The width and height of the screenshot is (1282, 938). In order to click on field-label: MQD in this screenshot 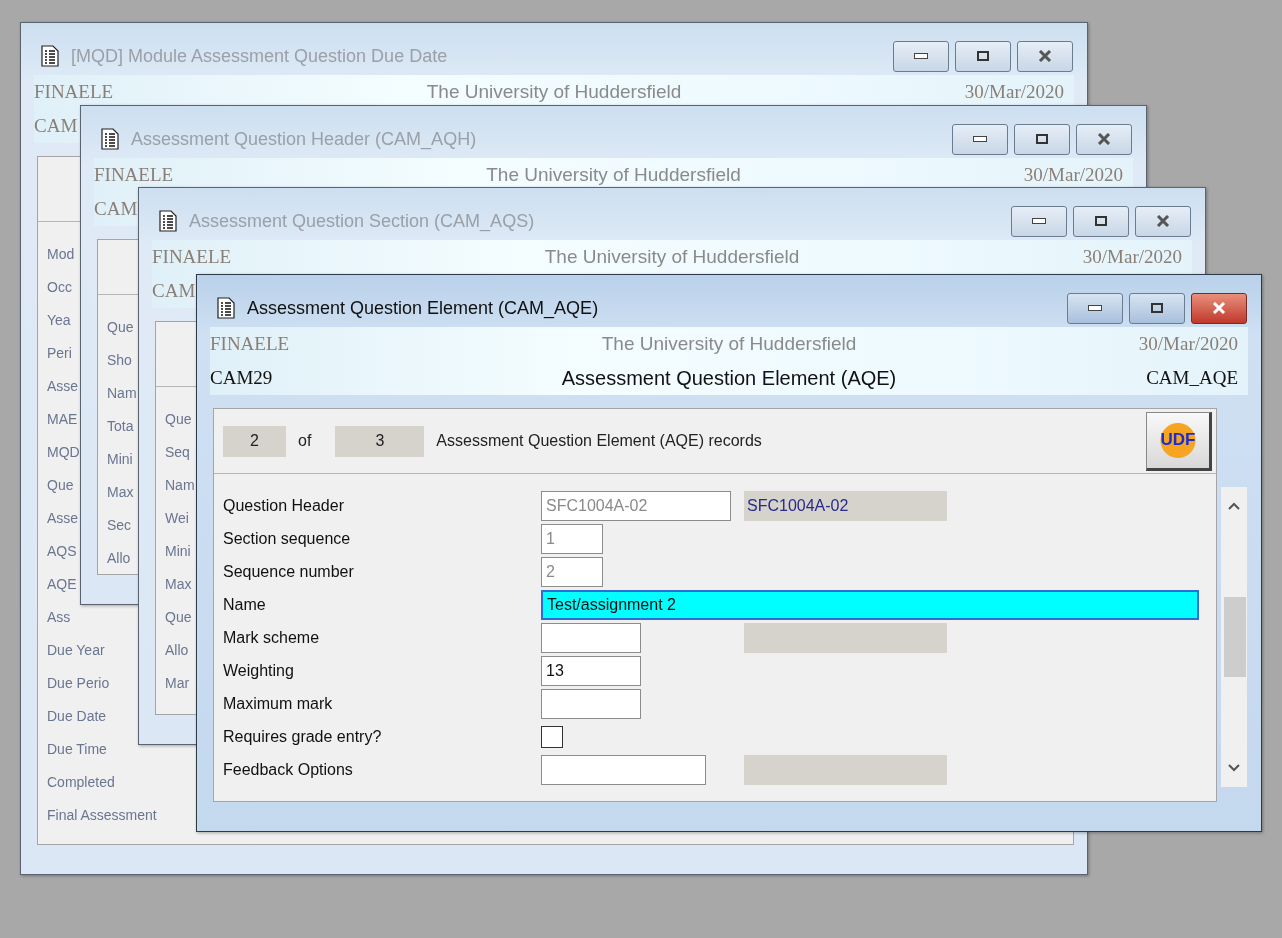, I will do `click(63, 451)`.